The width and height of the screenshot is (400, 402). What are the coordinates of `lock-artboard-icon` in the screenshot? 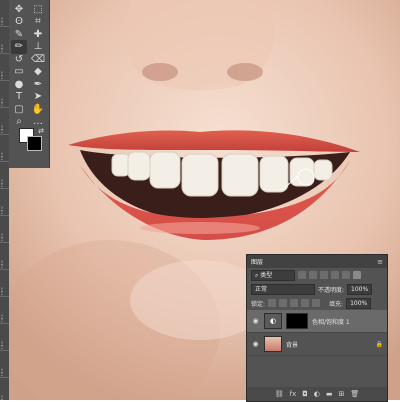 It's located at (305, 303).